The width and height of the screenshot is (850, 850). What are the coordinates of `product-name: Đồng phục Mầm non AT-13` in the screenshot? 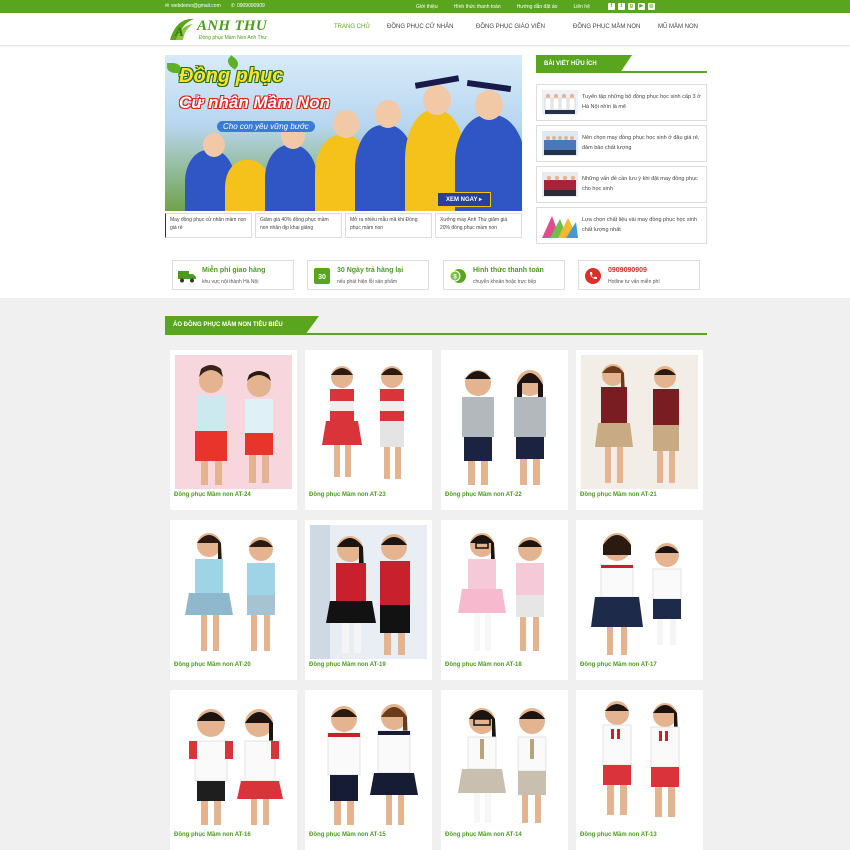 It's located at (618, 835).